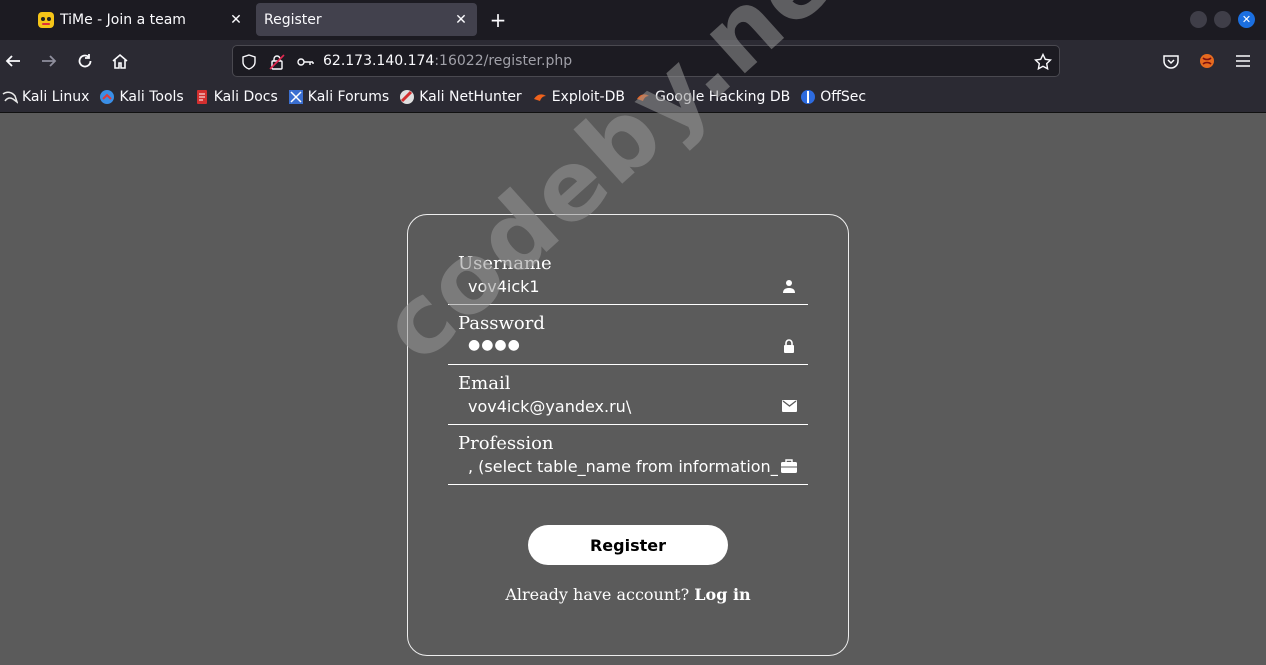  I want to click on bookmark-label: Google Hacking DB, so click(722, 96).